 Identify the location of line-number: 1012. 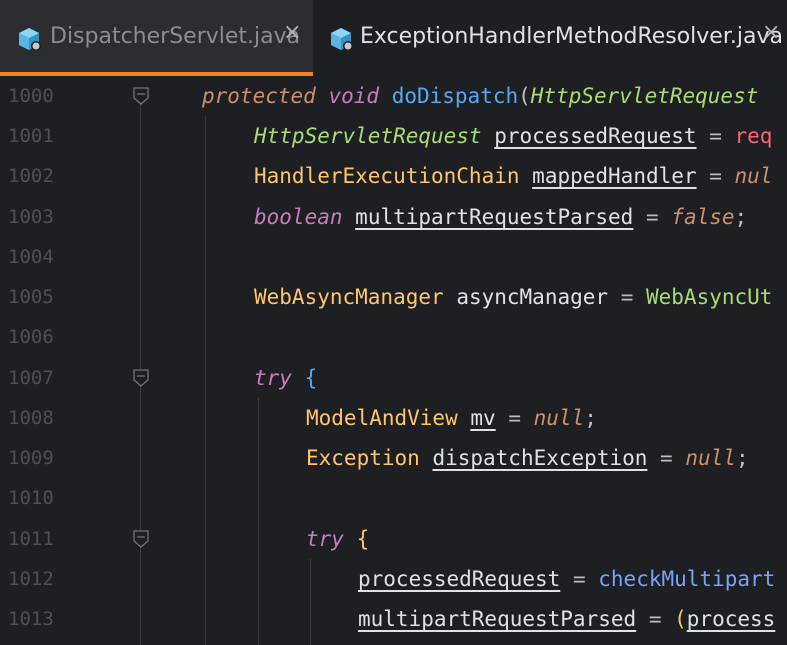
(31, 579).